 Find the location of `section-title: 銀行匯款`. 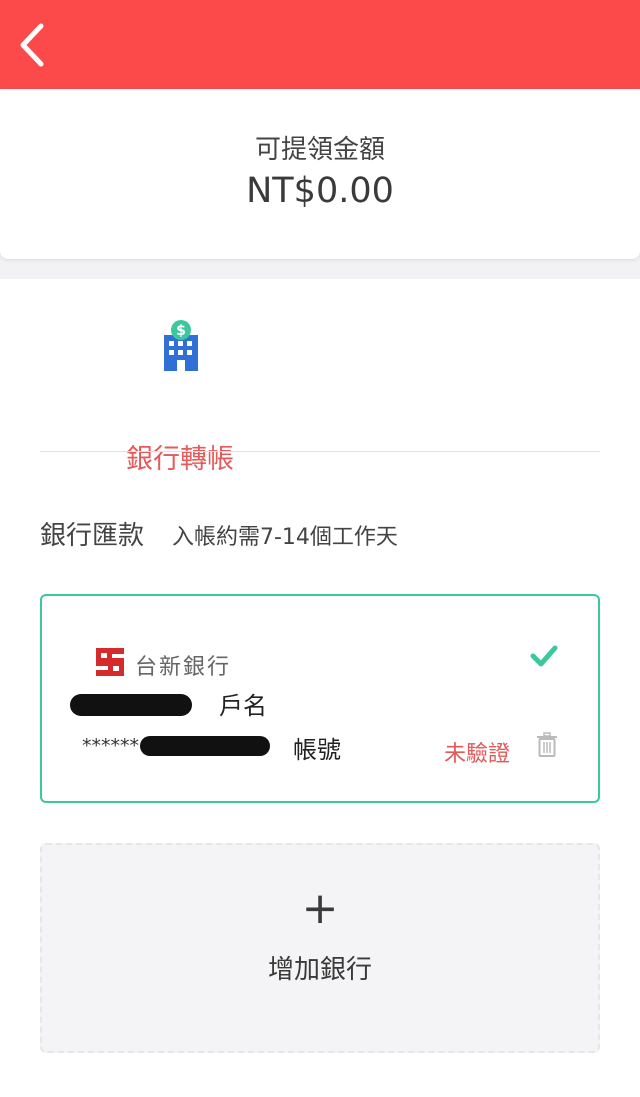

section-title: 銀行匯款 is located at coordinates (92, 536).